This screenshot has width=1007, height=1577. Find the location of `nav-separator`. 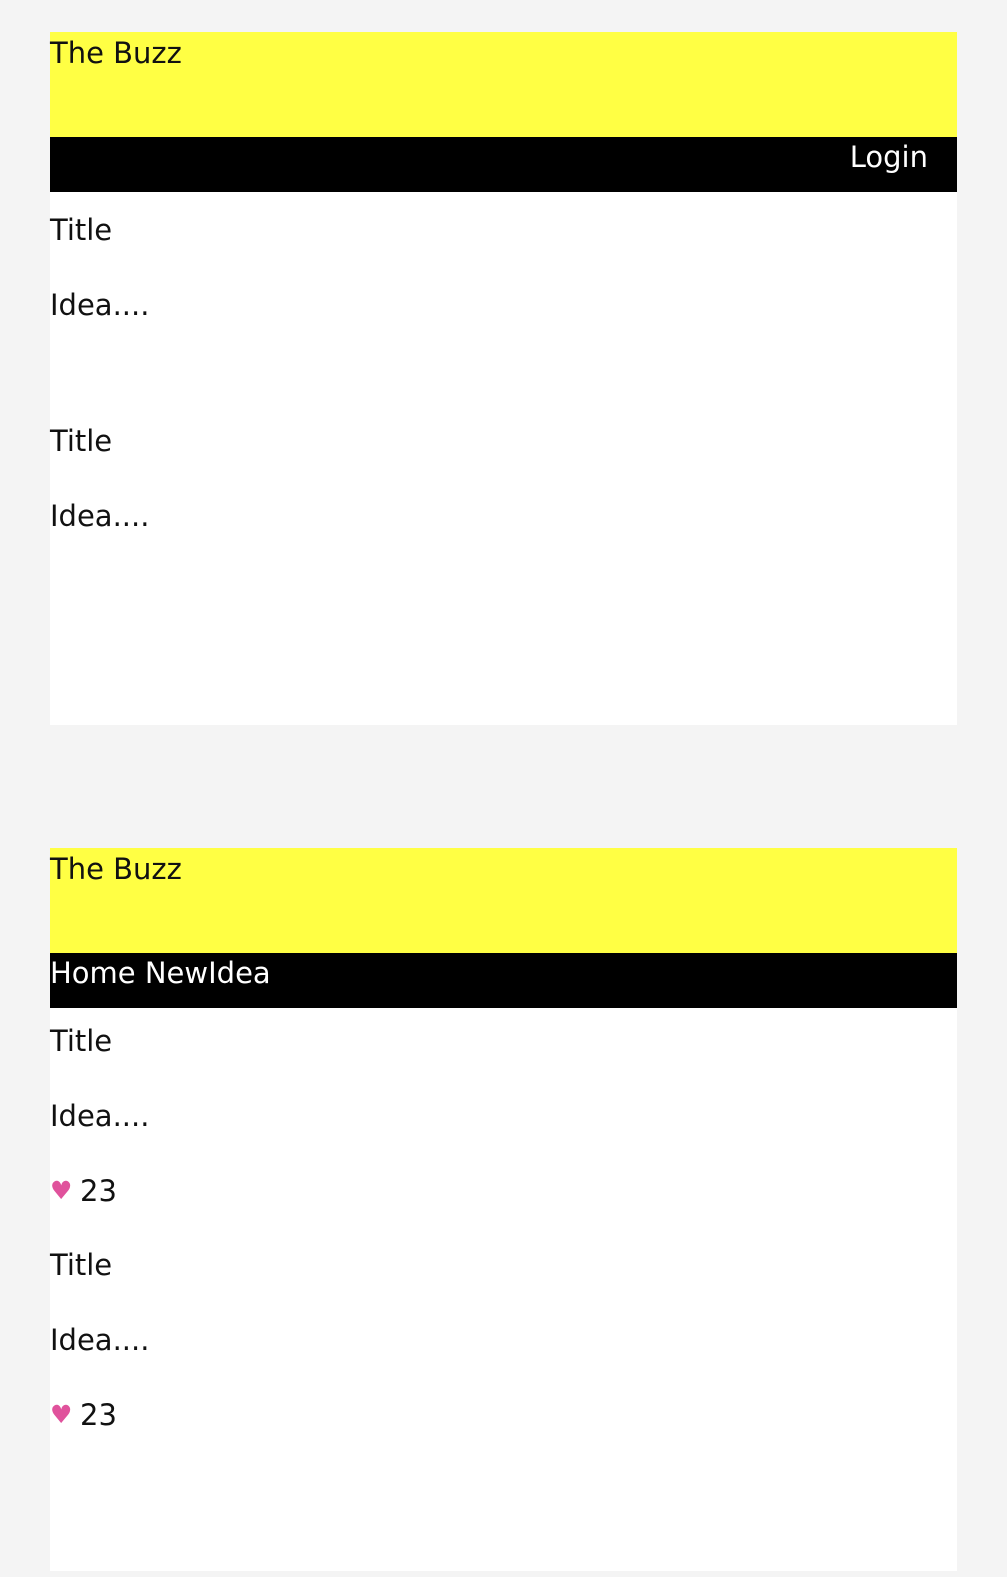

nav-separator is located at coordinates (140, 973).